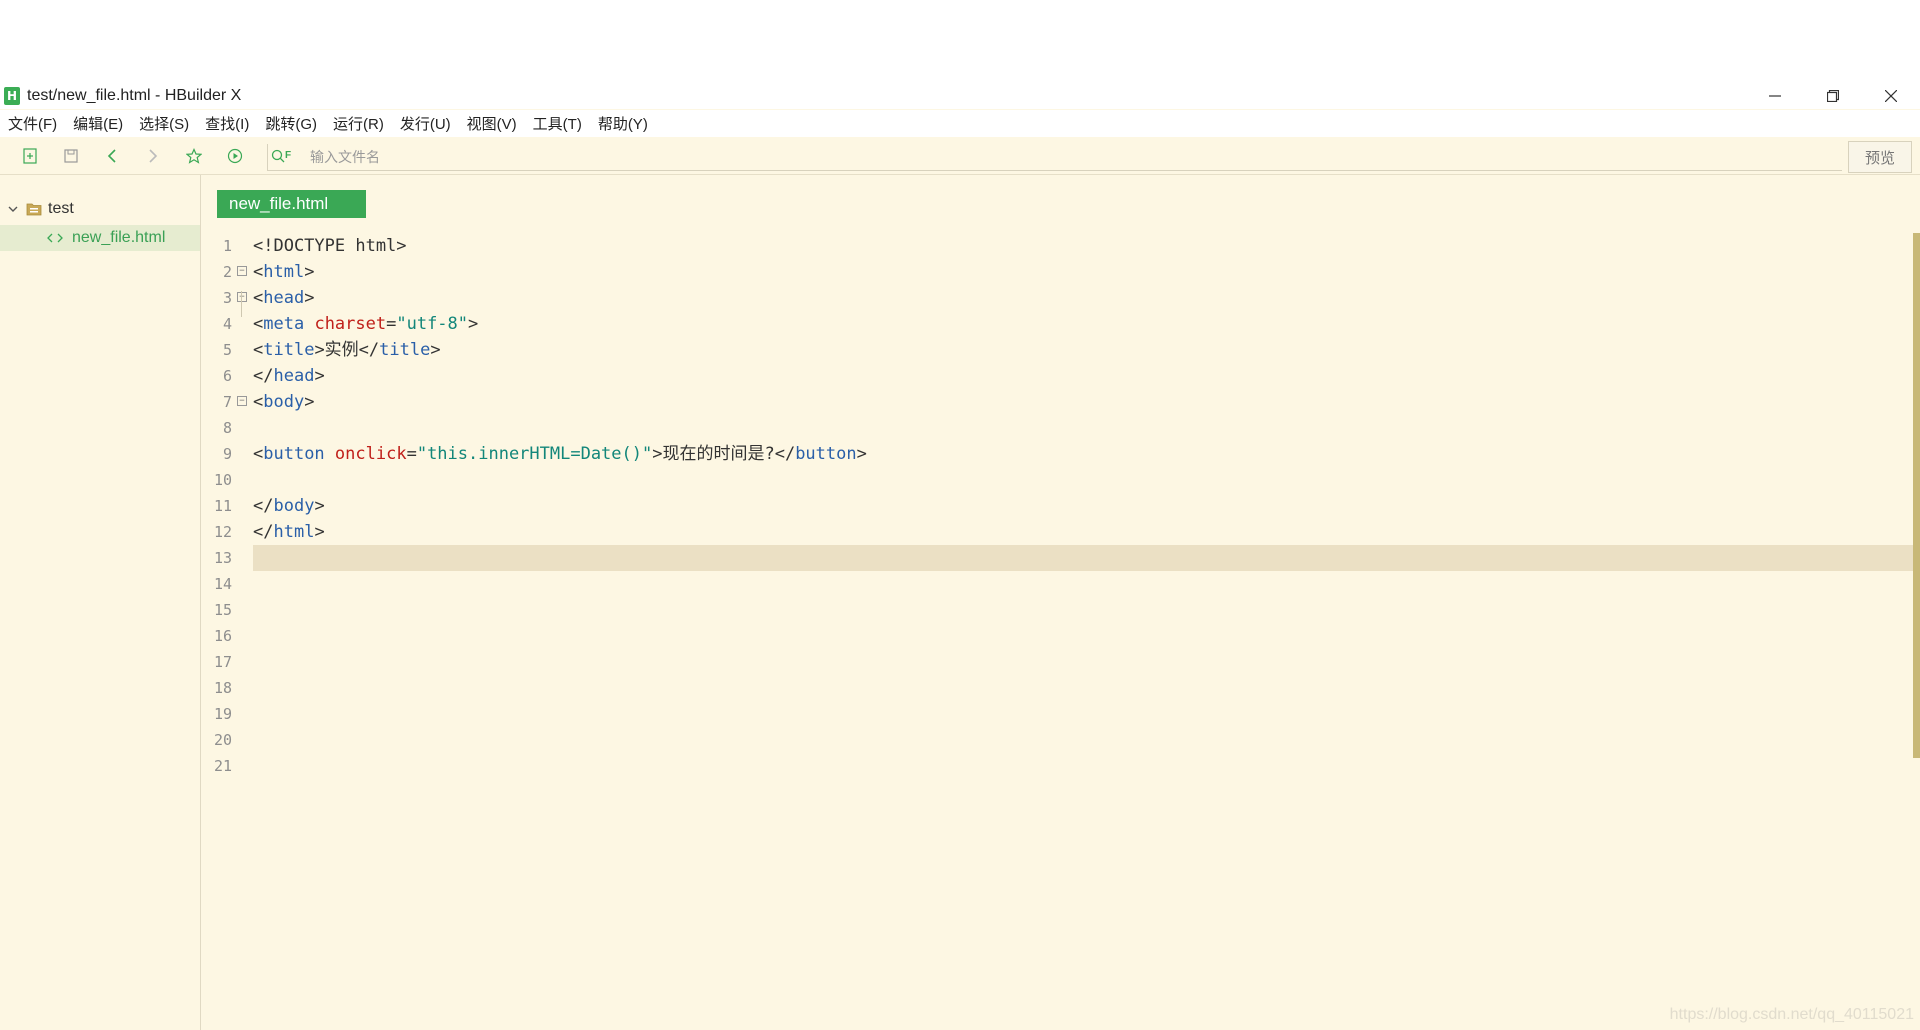  What do you see at coordinates (1060, 157) in the screenshot?
I see `search-input` at bounding box center [1060, 157].